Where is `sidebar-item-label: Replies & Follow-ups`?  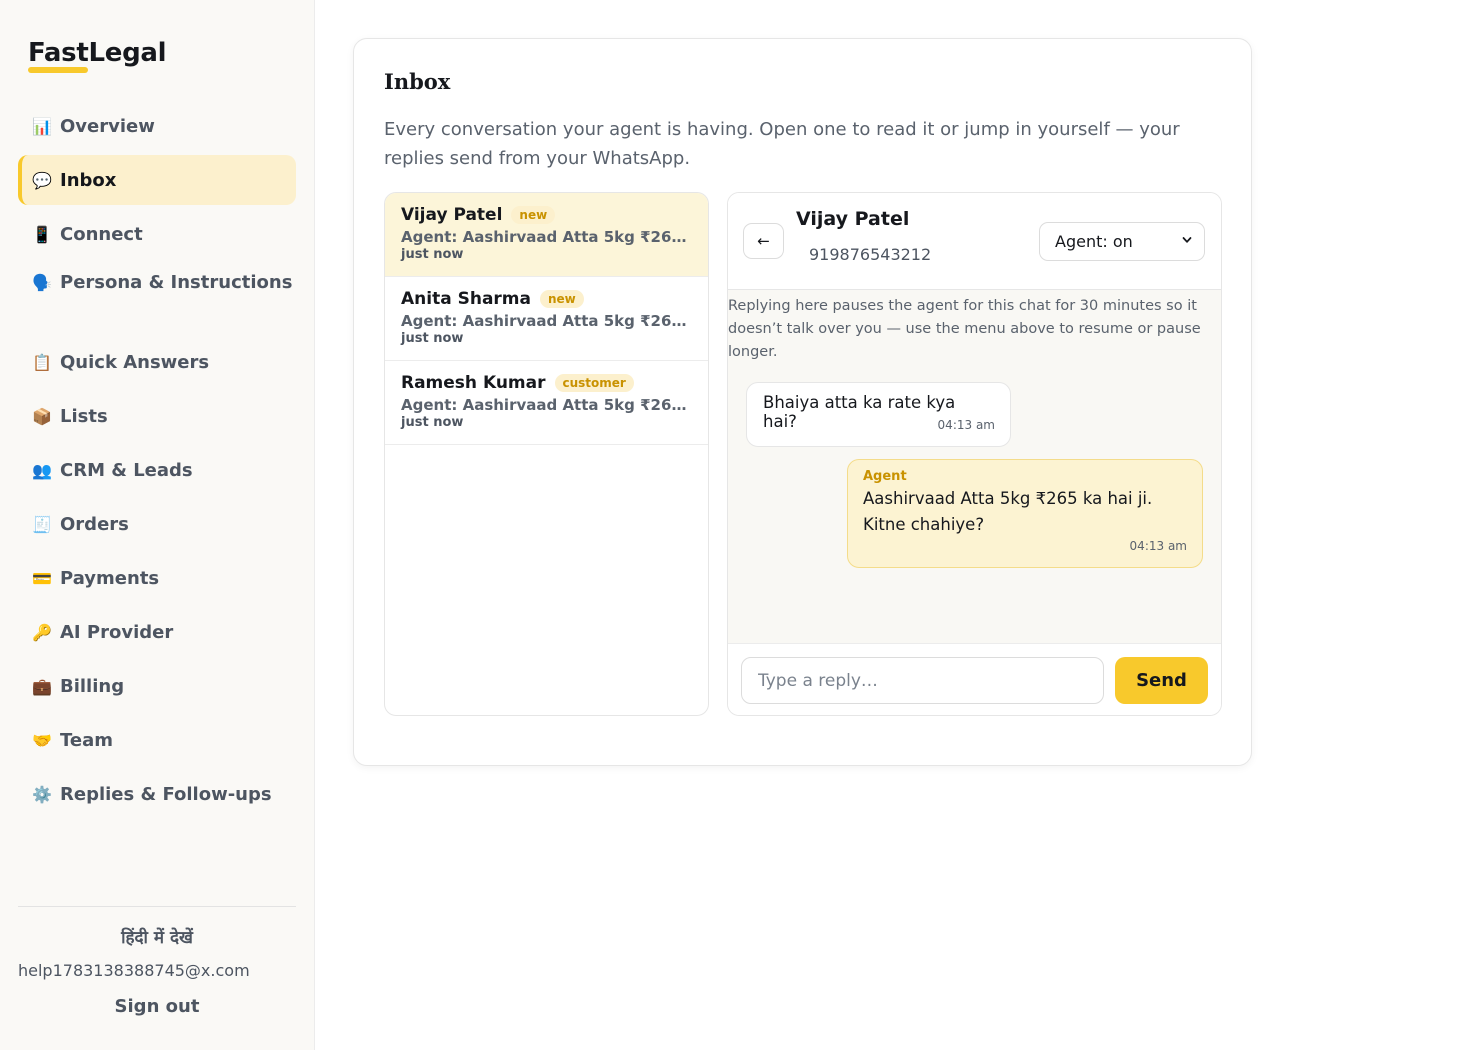
sidebar-item-label: Replies & Follow-ups is located at coordinates (166, 794).